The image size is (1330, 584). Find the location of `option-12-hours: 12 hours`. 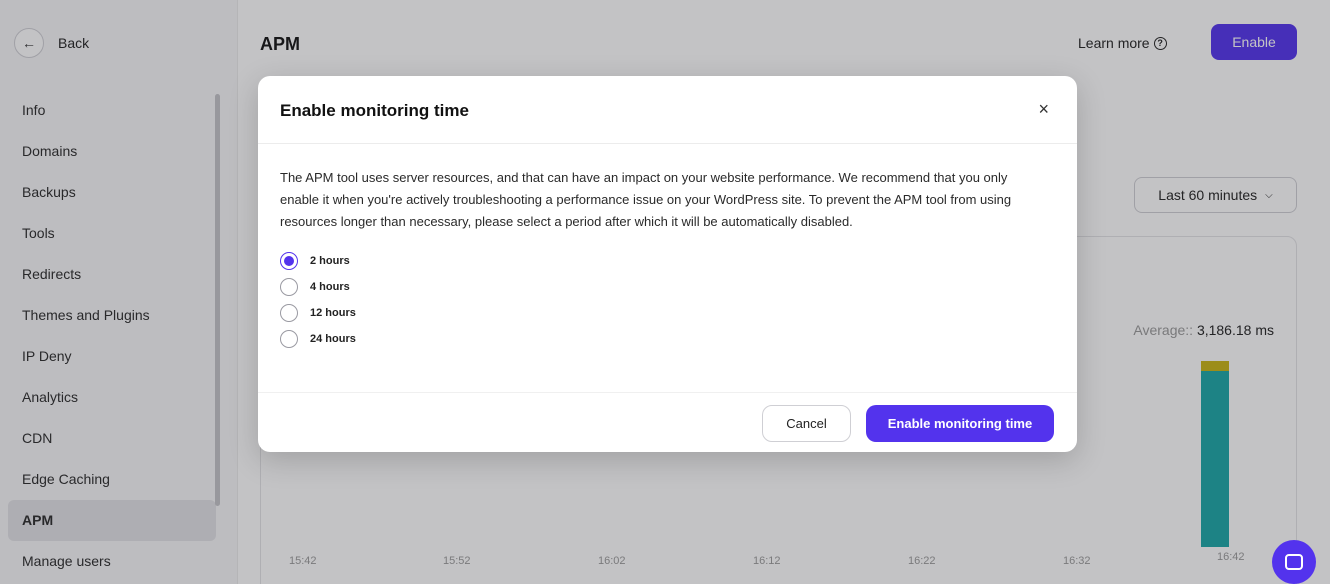

option-12-hours: 12 hours is located at coordinates (318, 313).